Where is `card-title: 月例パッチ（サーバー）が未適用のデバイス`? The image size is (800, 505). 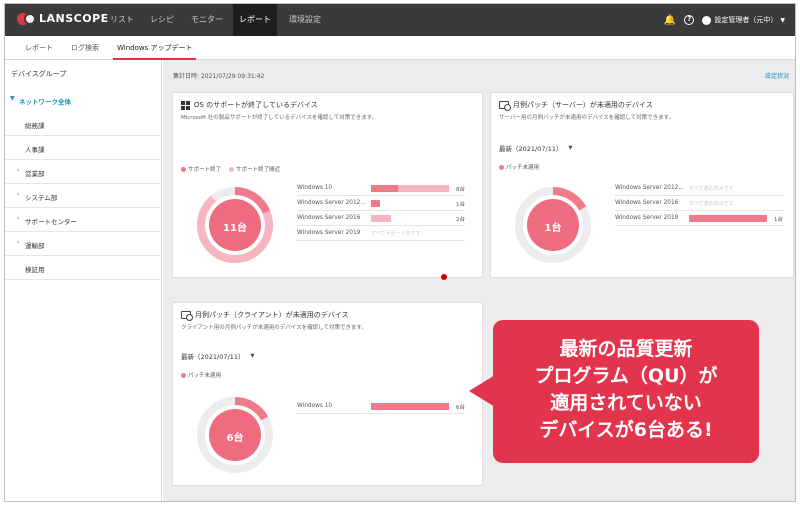
card-title: 月例パッチ（サーバー）が未適用のデバイス is located at coordinates (576, 105).